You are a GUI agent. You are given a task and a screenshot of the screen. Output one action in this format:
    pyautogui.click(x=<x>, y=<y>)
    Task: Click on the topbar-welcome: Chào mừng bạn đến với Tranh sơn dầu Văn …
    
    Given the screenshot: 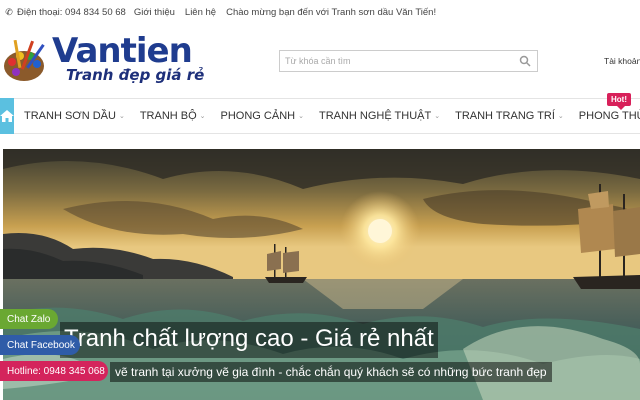 What is the action you would take?
    pyautogui.click(x=331, y=12)
    